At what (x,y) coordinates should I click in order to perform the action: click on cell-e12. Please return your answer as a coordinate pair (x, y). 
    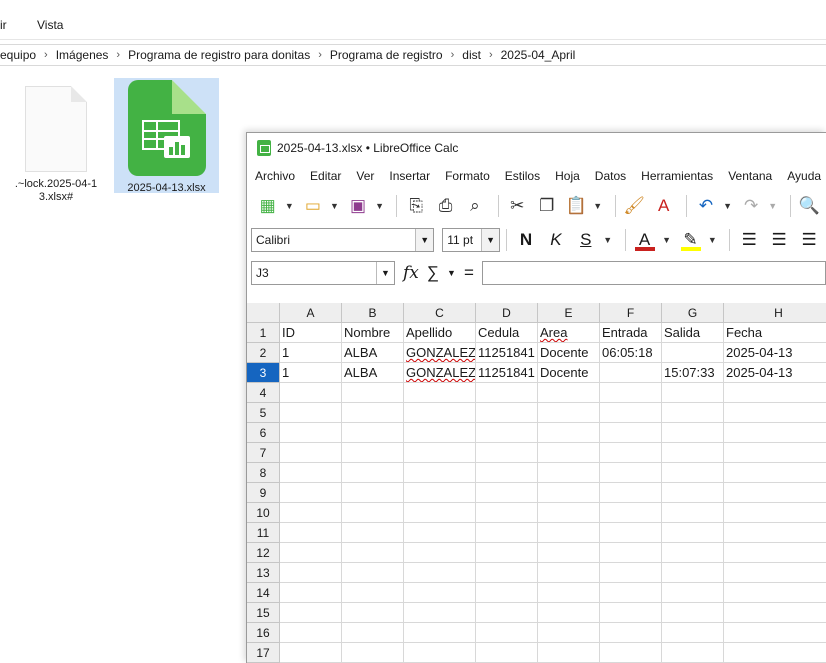
    Looking at the image, I should click on (569, 553).